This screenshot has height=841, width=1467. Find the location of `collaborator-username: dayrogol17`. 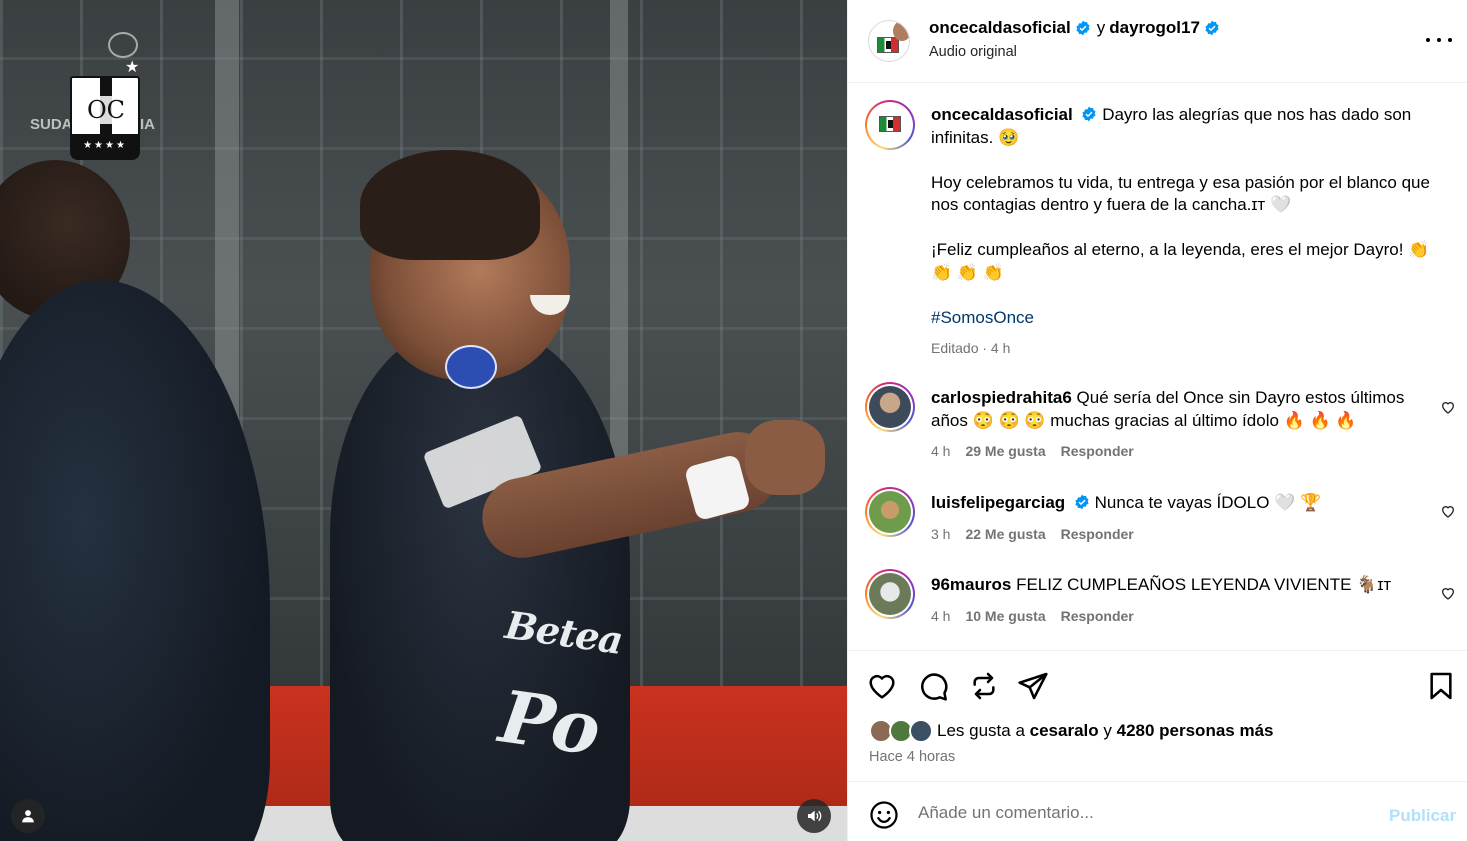

collaborator-username: dayrogol17 is located at coordinates (1154, 28).